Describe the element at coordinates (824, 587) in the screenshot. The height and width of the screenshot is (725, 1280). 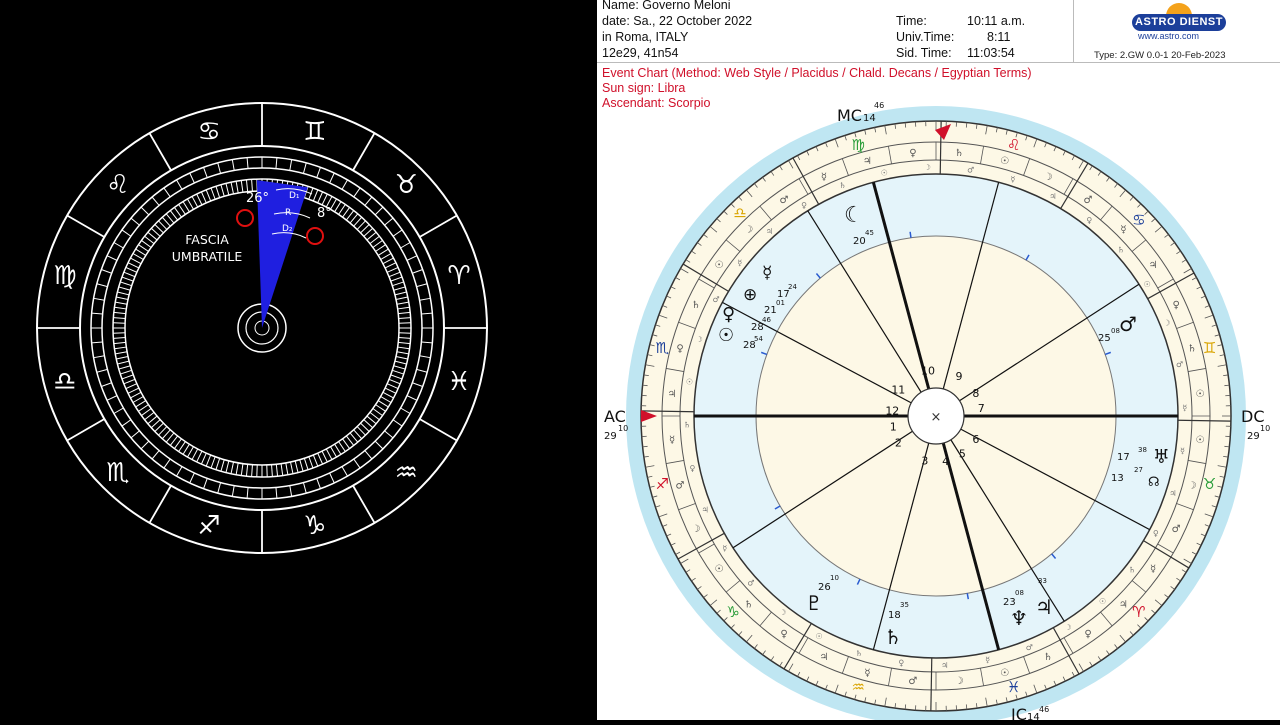
I see `pluto-degree: 26` at that location.